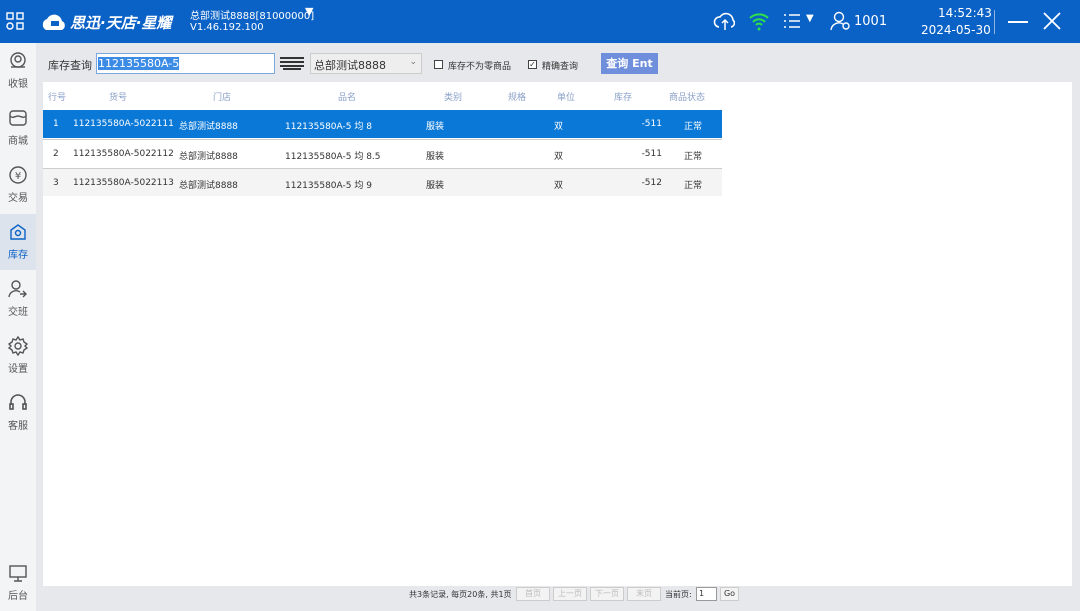  What do you see at coordinates (792, 21) in the screenshot?
I see `menu-list-icon` at bounding box center [792, 21].